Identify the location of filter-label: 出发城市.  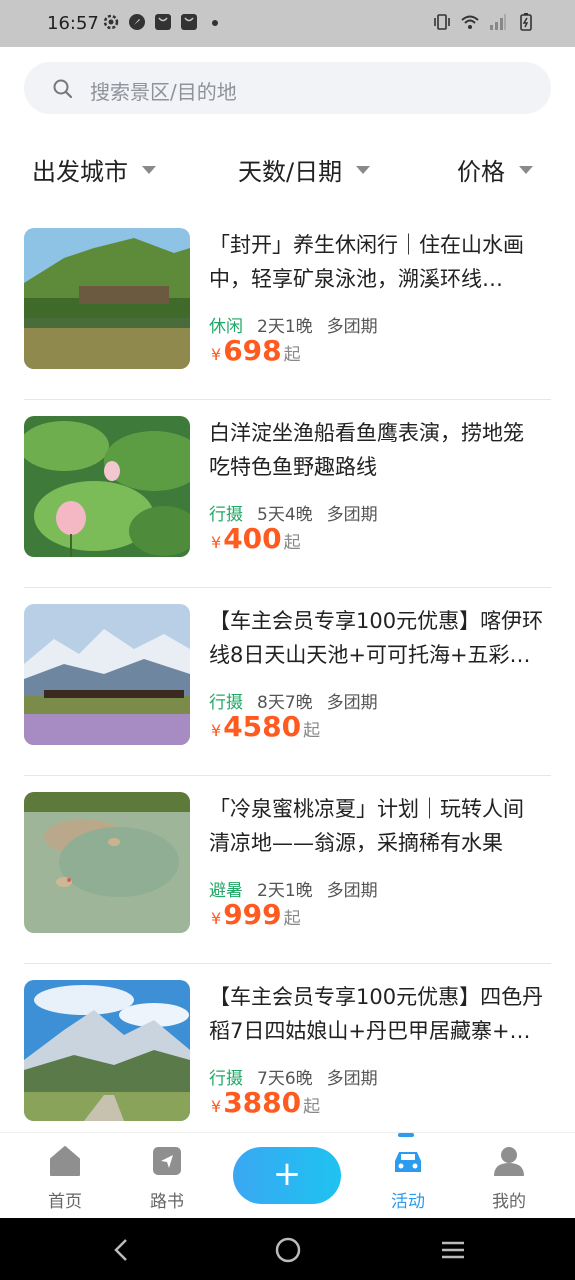
(80, 172).